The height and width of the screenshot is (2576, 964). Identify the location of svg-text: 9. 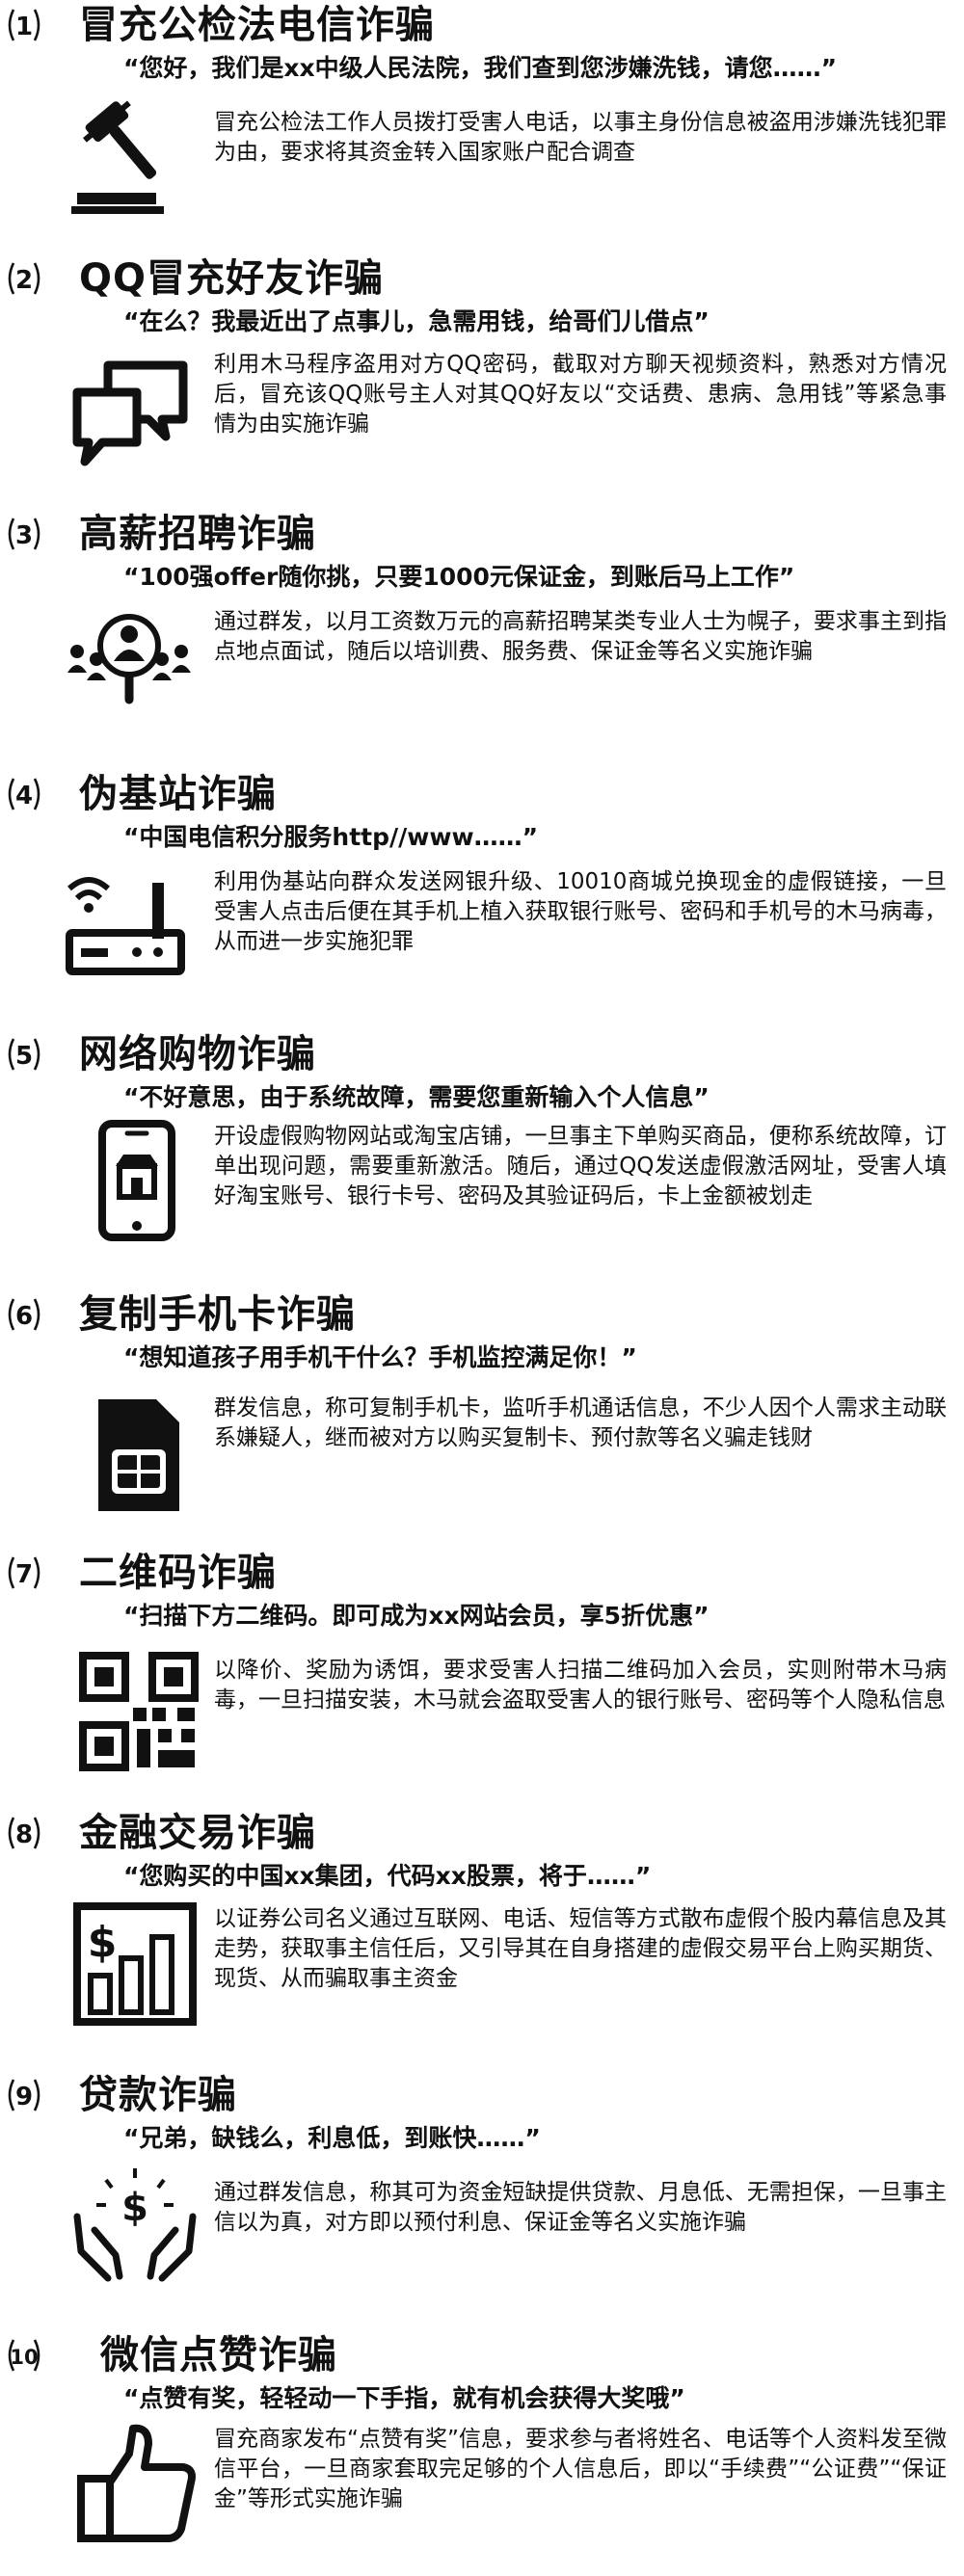
(24, 2097).